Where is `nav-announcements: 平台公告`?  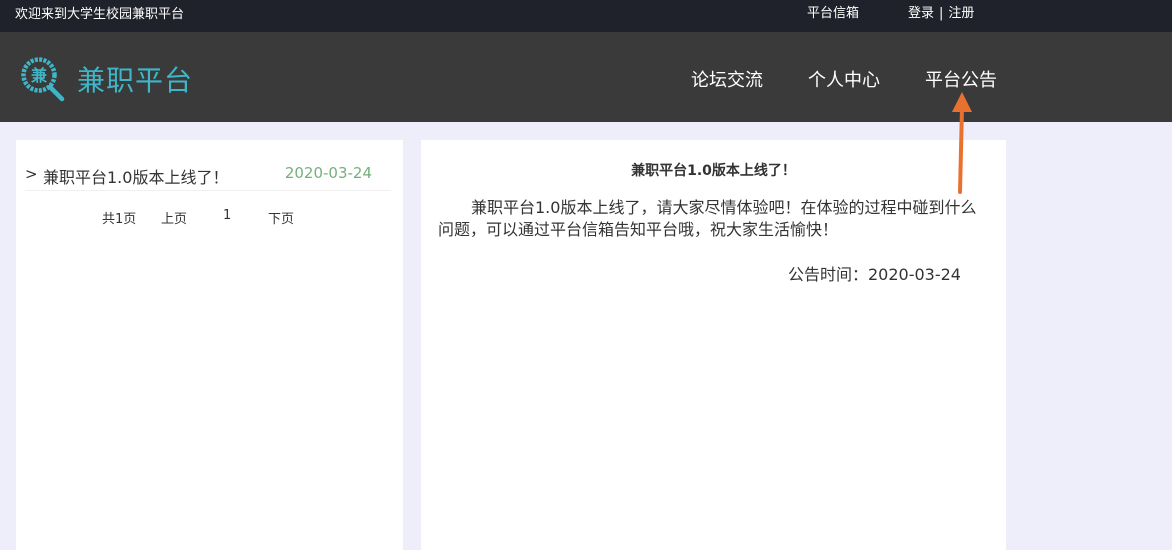 nav-announcements: 平台公告 is located at coordinates (961, 79).